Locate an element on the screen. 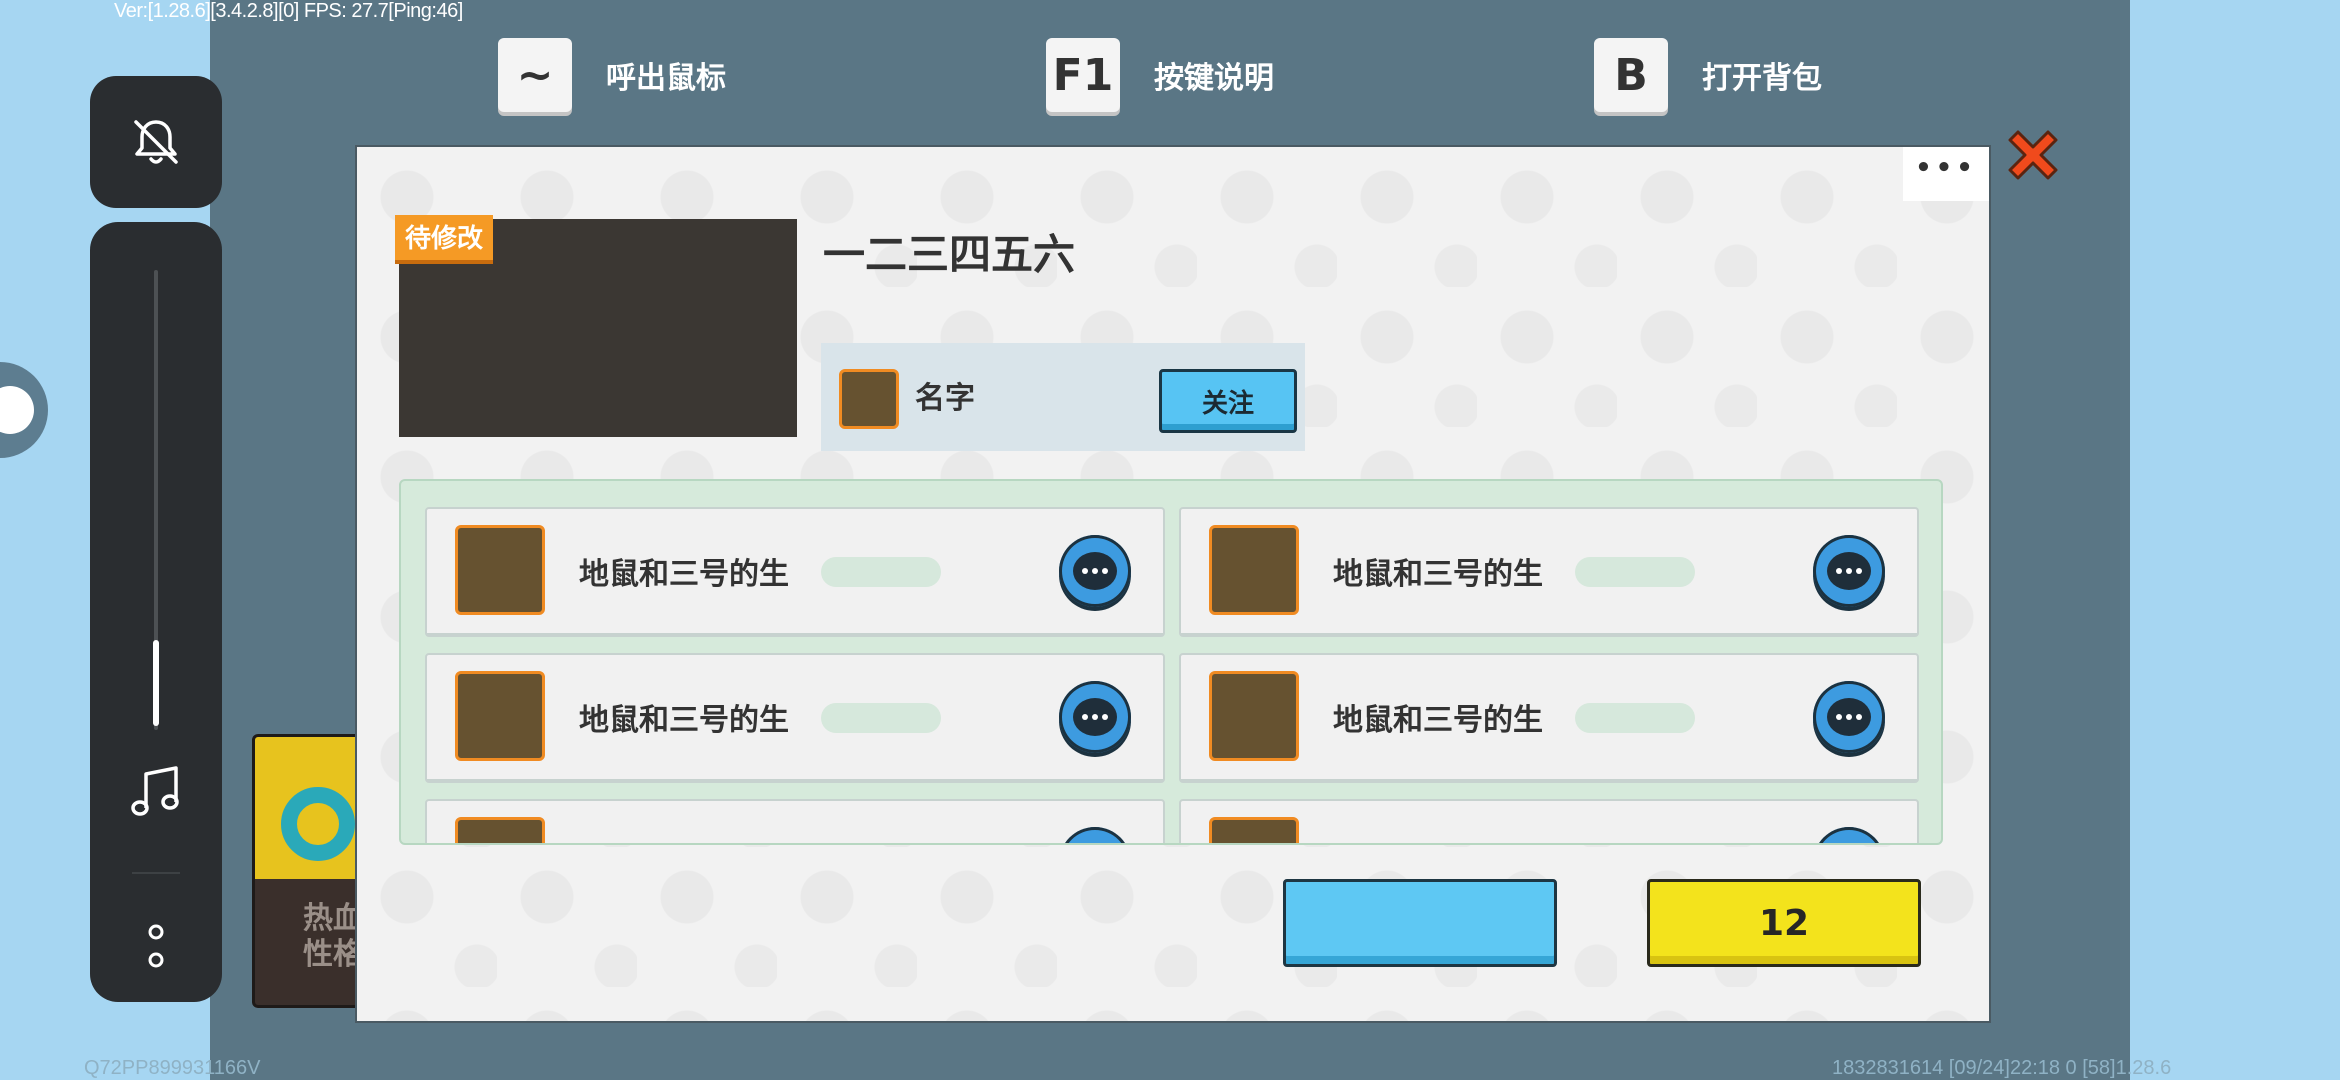 The width and height of the screenshot is (2340, 1080). floating-ball-handle is located at coordinates (24, 410).